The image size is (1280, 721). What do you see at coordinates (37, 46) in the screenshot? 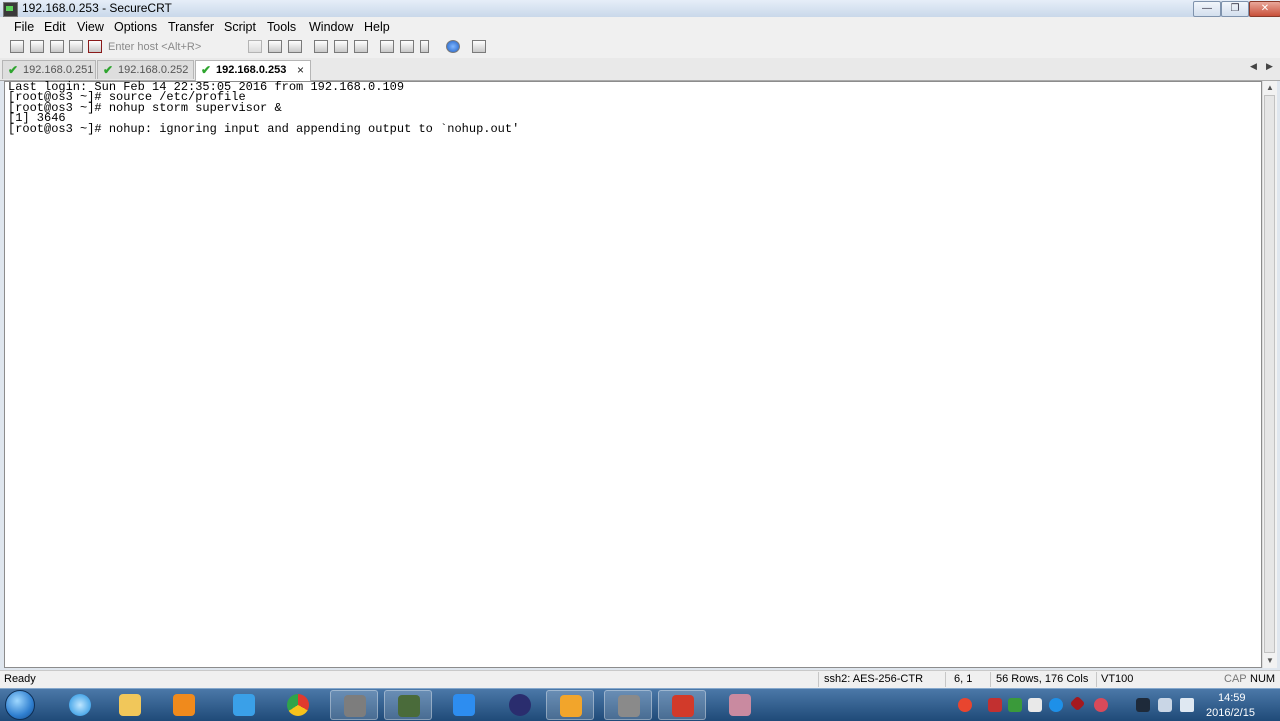
I see `quick-connect-icon` at bounding box center [37, 46].